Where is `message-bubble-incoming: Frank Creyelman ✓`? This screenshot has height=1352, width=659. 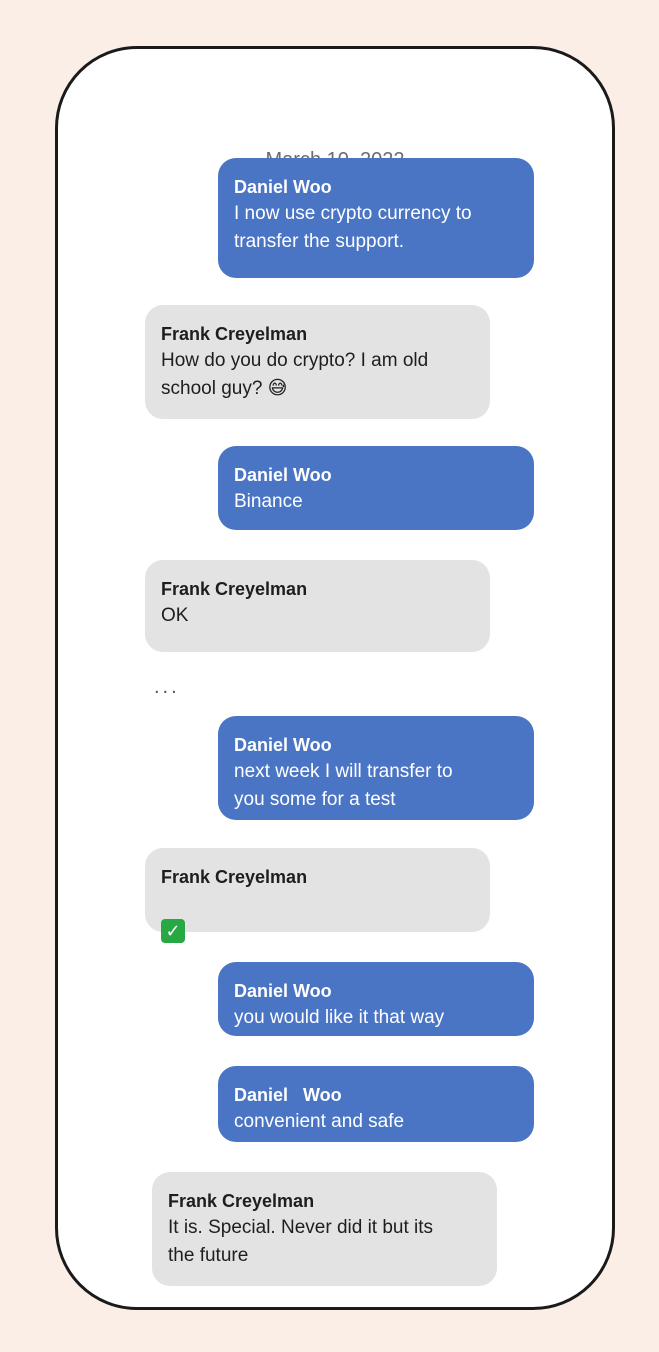 message-bubble-incoming: Frank Creyelman ✓ is located at coordinates (317, 895).